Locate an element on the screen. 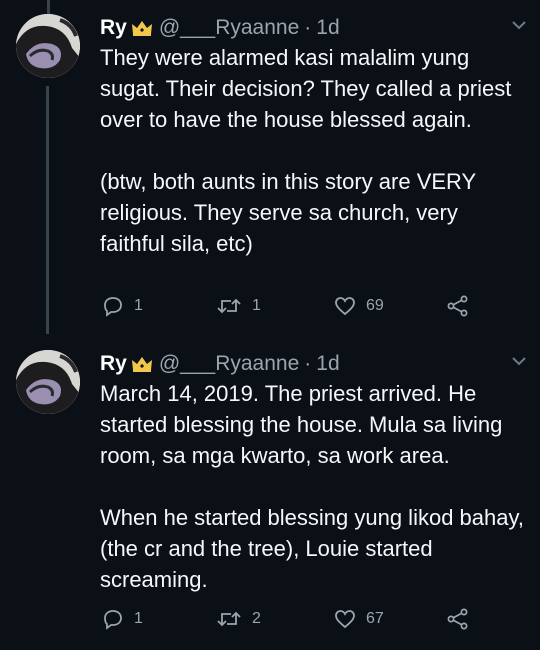 The width and height of the screenshot is (540, 650). retweet-button: 2 is located at coordinates (271, 619).